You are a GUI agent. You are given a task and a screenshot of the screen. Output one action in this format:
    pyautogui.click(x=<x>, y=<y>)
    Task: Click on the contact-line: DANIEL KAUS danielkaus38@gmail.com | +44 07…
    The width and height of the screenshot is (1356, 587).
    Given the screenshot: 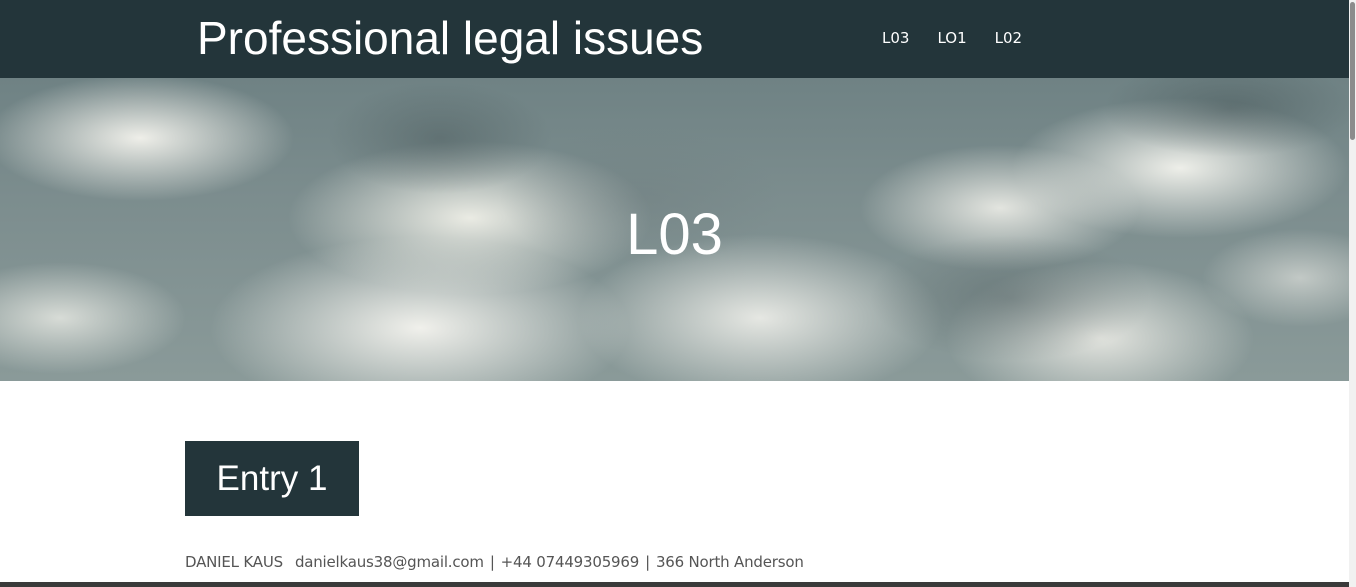 What is the action you would take?
    pyautogui.click(x=494, y=562)
    